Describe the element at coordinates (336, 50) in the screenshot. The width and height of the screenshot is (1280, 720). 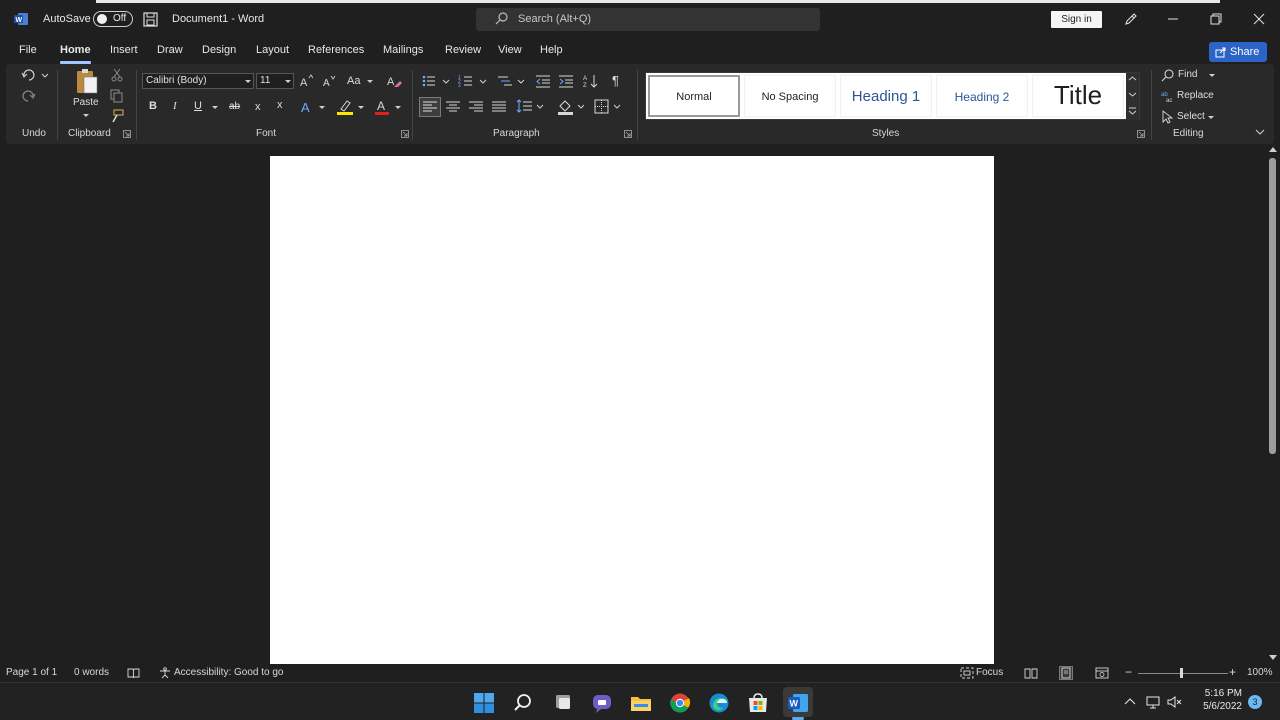
I see `tab-references: References` at that location.